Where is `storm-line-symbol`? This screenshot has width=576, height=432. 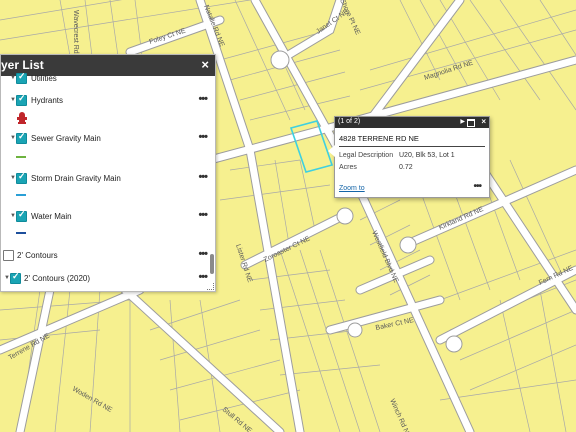 storm-line-symbol is located at coordinates (21, 195).